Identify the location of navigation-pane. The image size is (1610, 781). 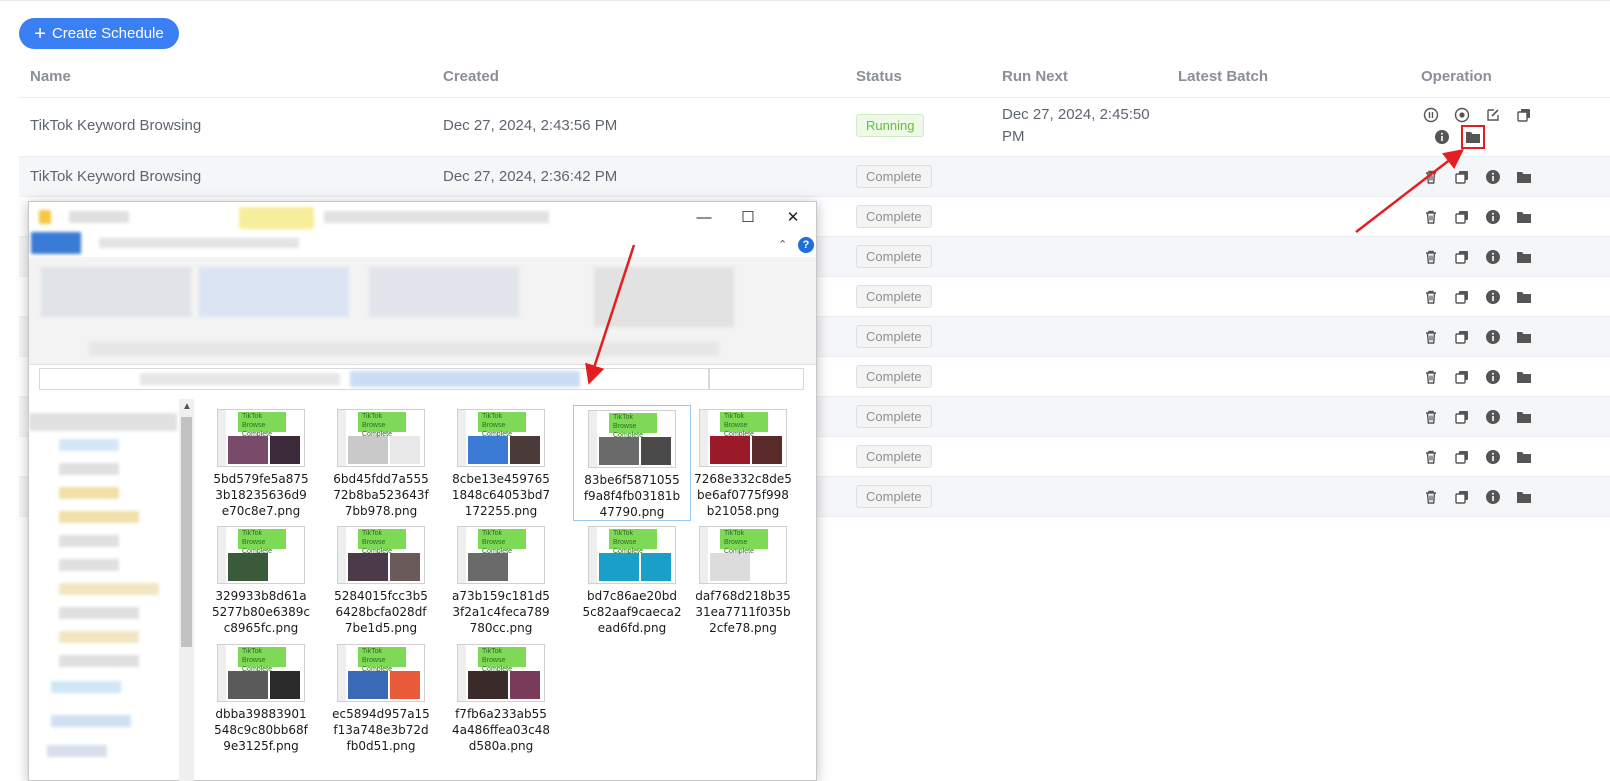
(104, 590).